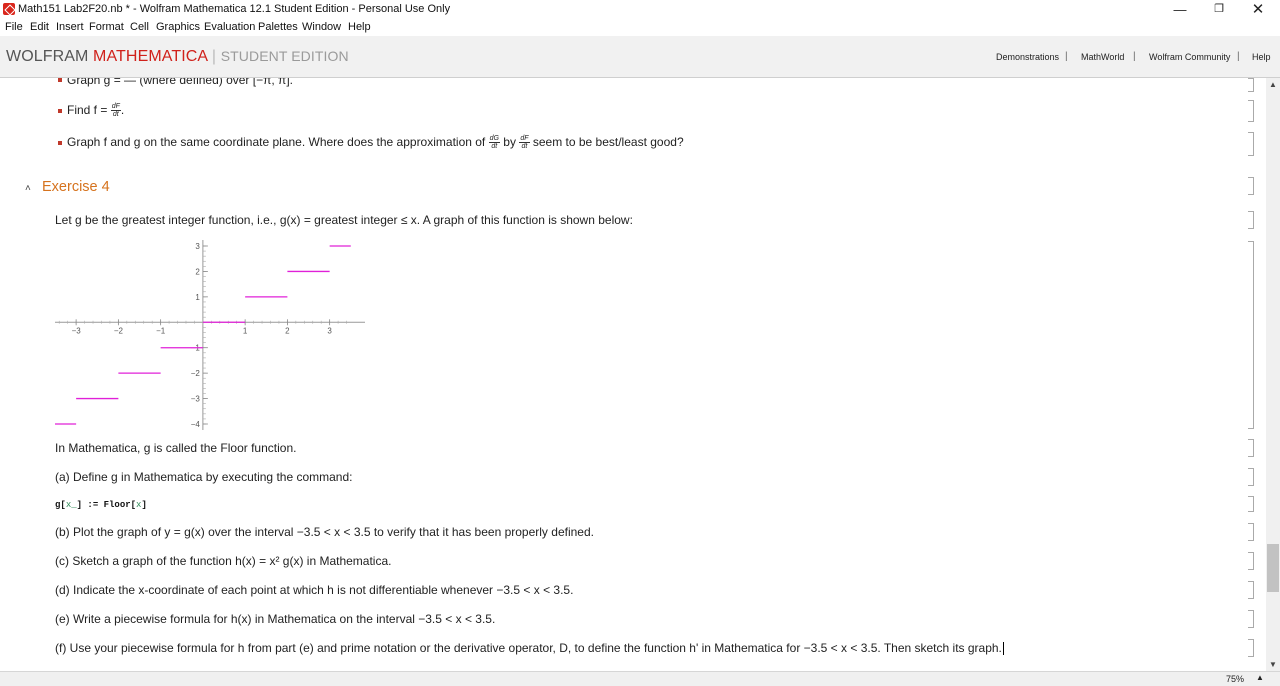 The height and width of the screenshot is (686, 1280). I want to click on fraction-dG-dt: dG dt, so click(494, 143).